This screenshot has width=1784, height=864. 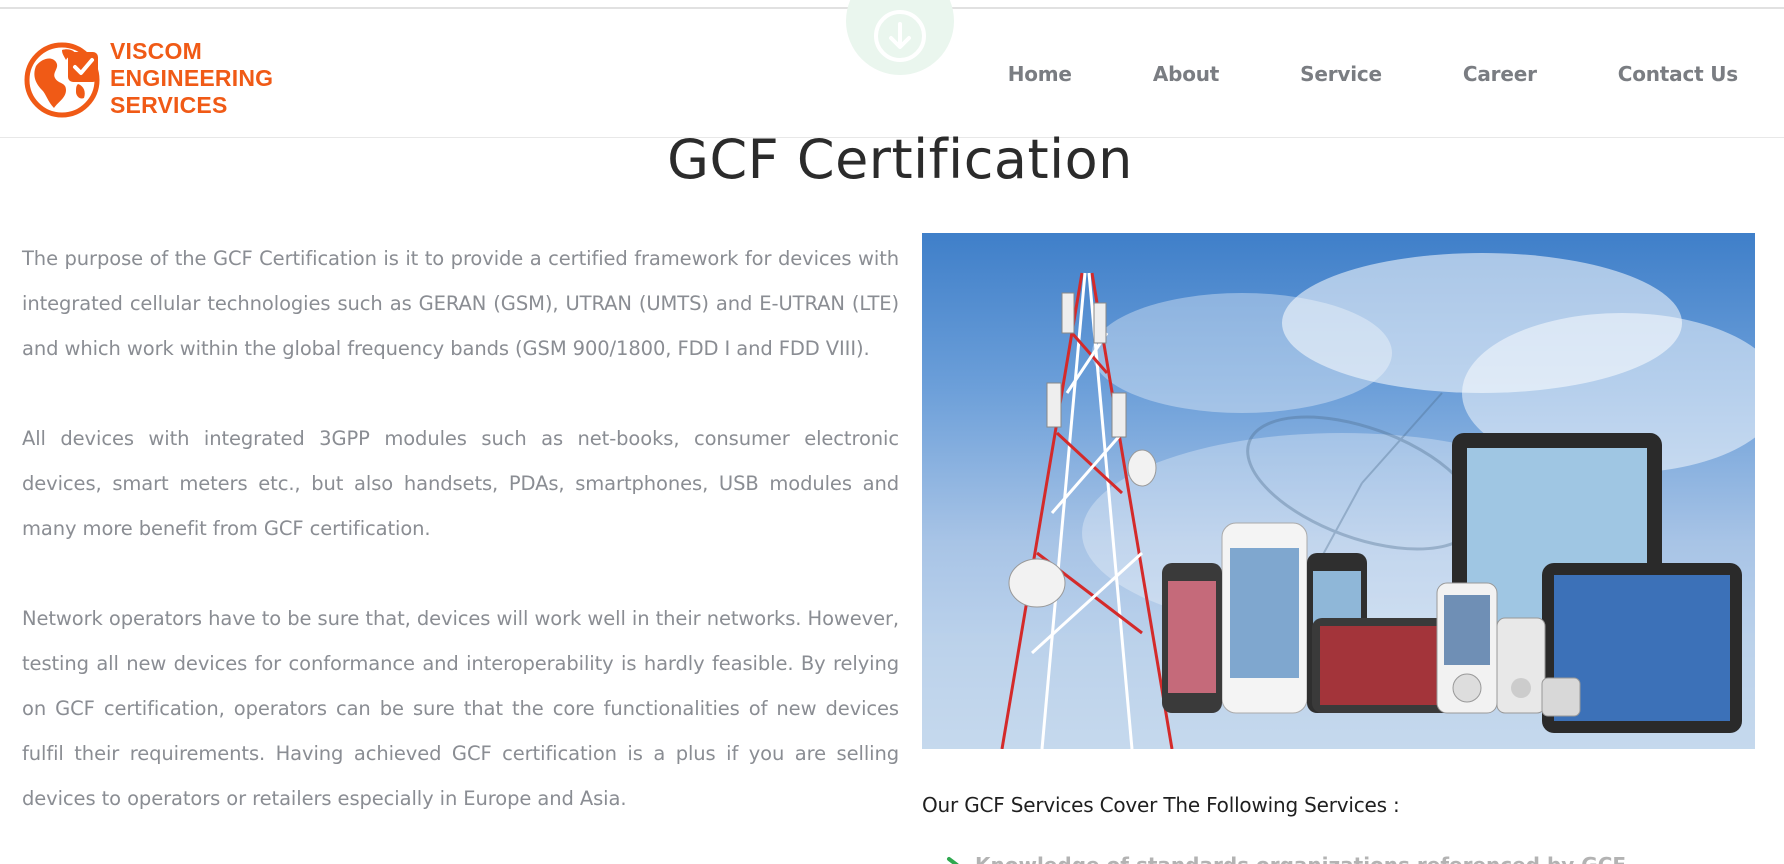 I want to click on globe-check-icon, so click(x=62, y=80).